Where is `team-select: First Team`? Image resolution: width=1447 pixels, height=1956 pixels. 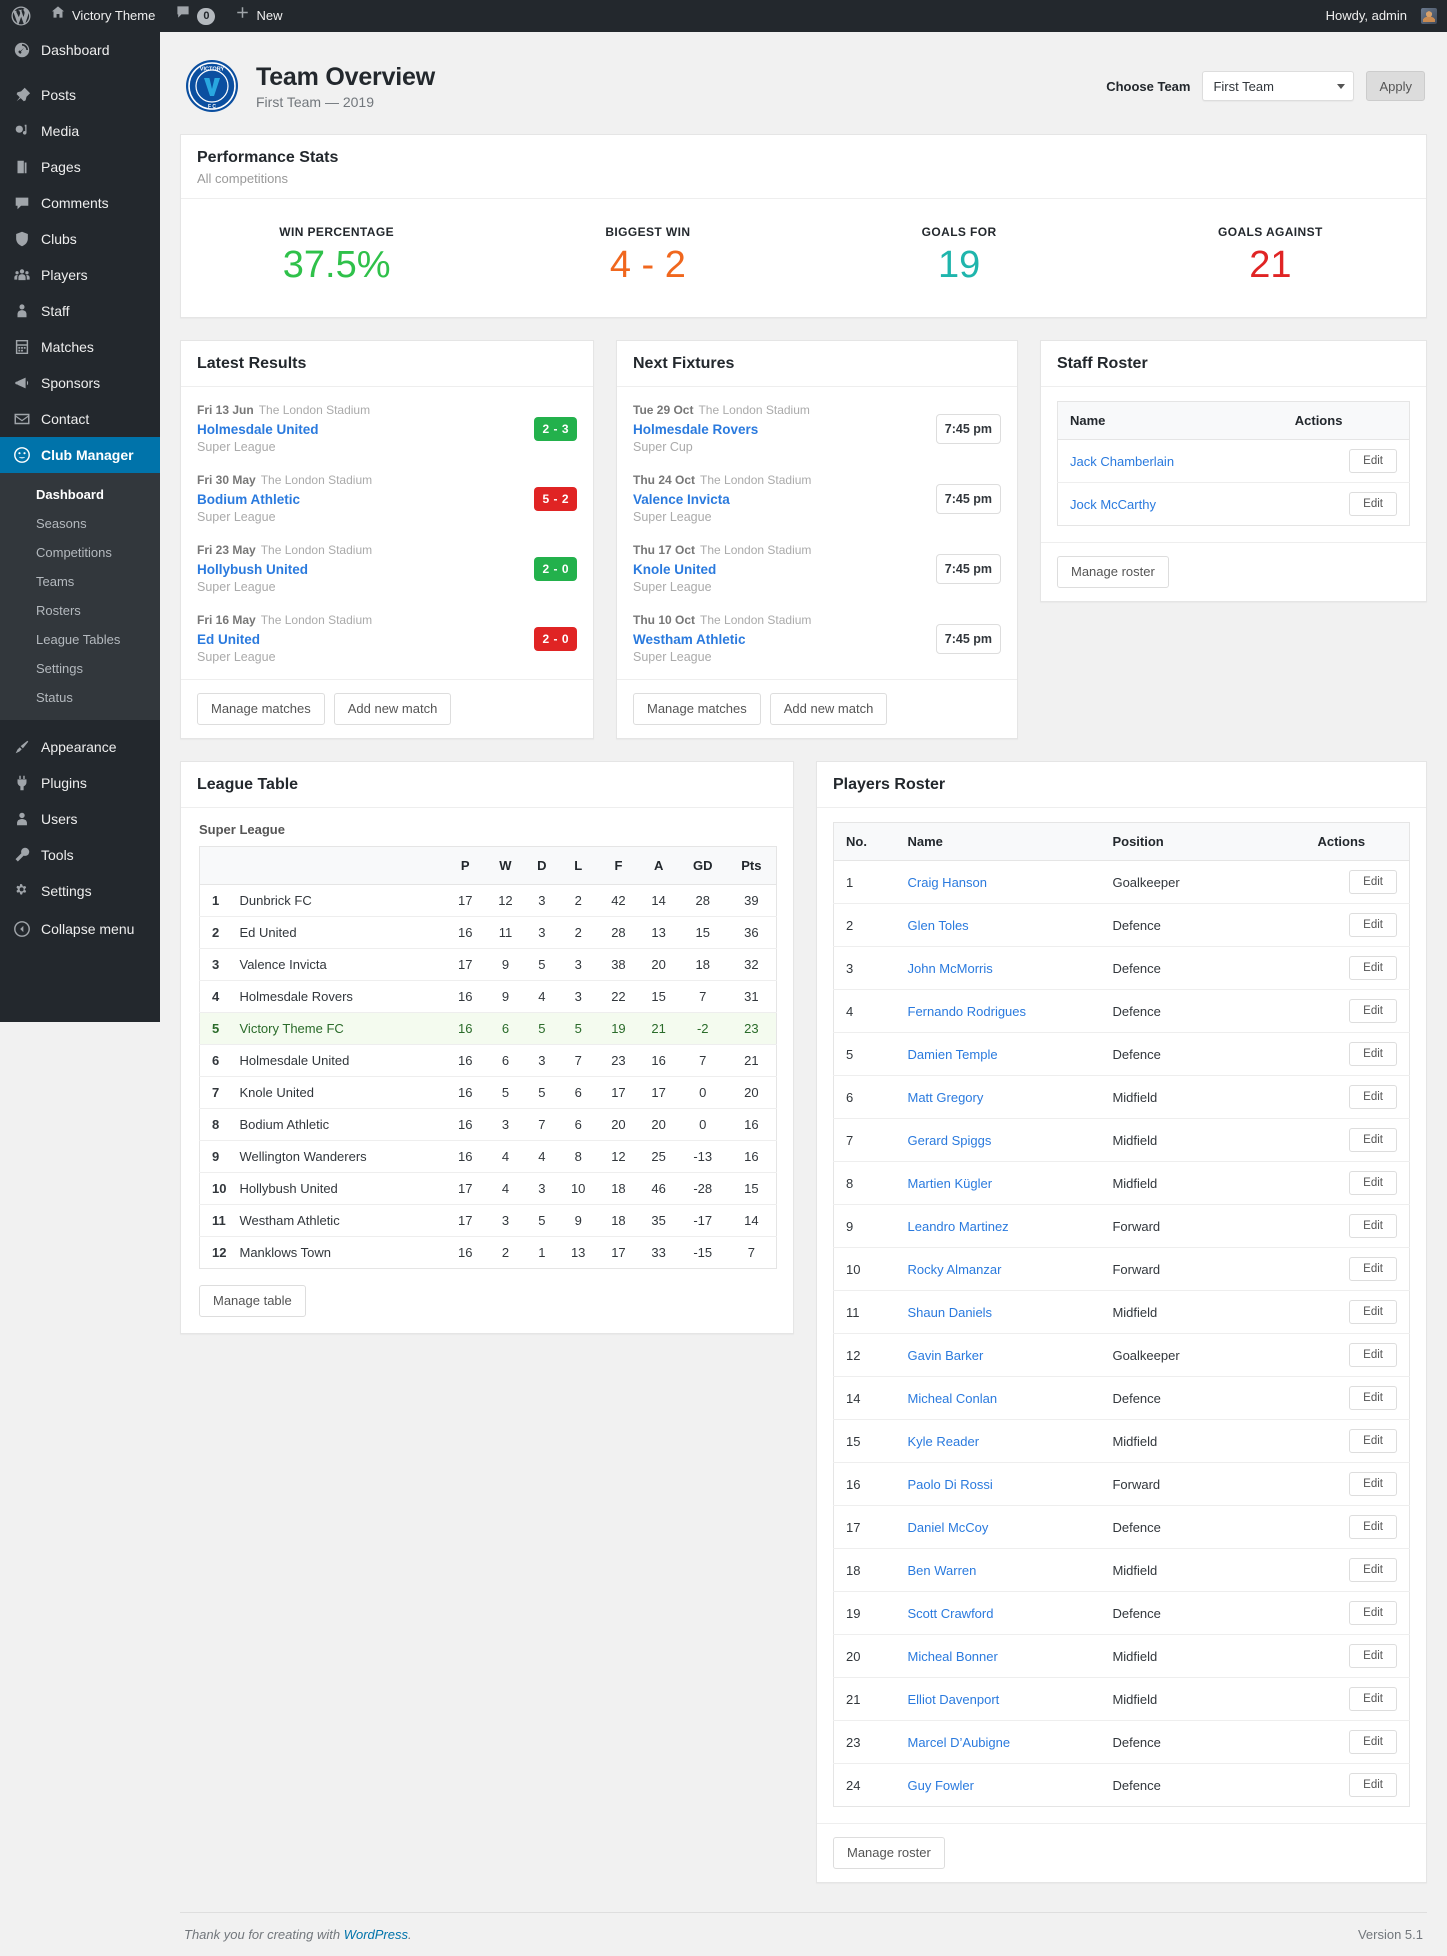 team-select: First Team is located at coordinates (1278, 86).